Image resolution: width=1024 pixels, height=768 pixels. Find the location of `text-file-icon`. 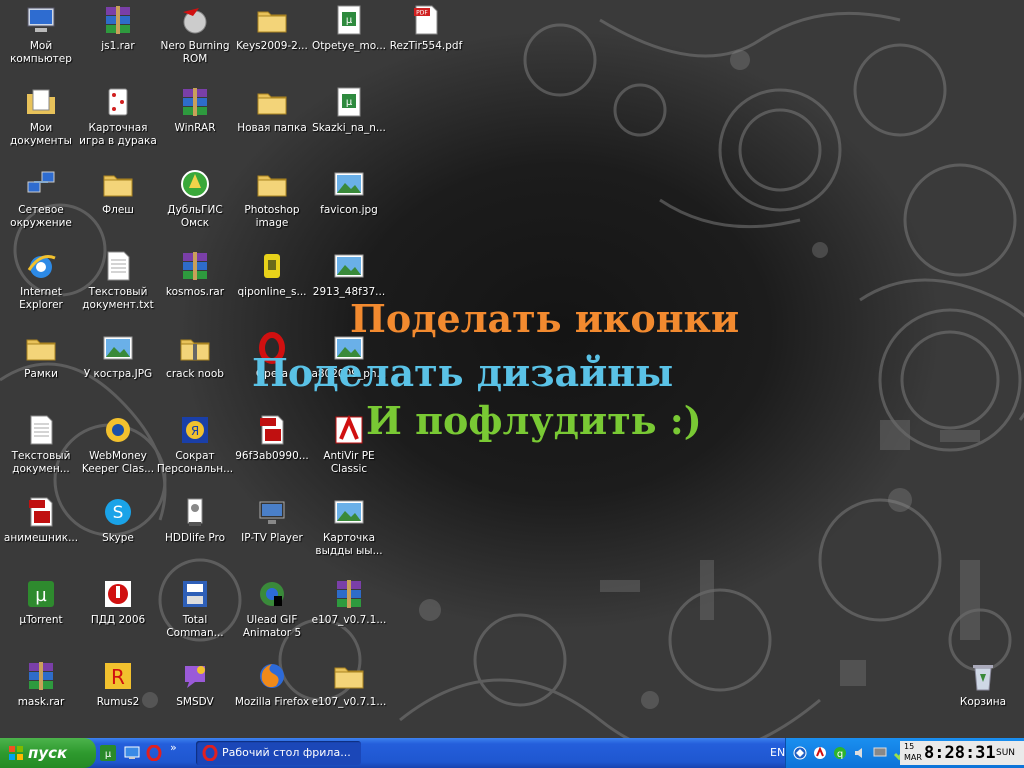

text-file-icon is located at coordinates (41, 430).